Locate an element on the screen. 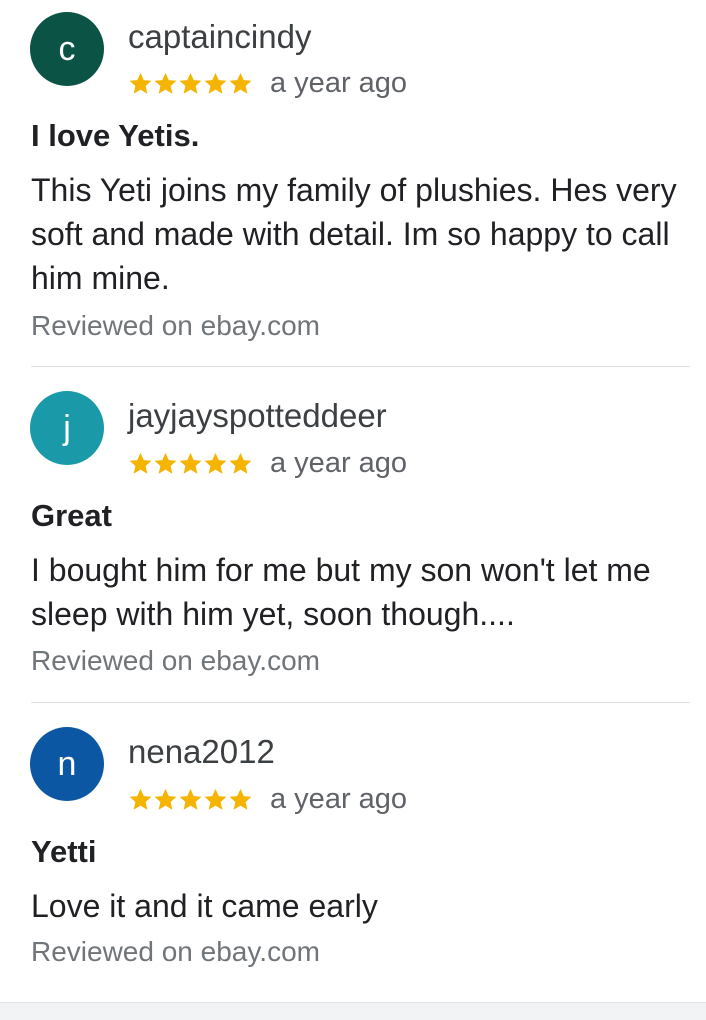 The width and height of the screenshot is (706, 1020). avatar: c is located at coordinates (67, 49).